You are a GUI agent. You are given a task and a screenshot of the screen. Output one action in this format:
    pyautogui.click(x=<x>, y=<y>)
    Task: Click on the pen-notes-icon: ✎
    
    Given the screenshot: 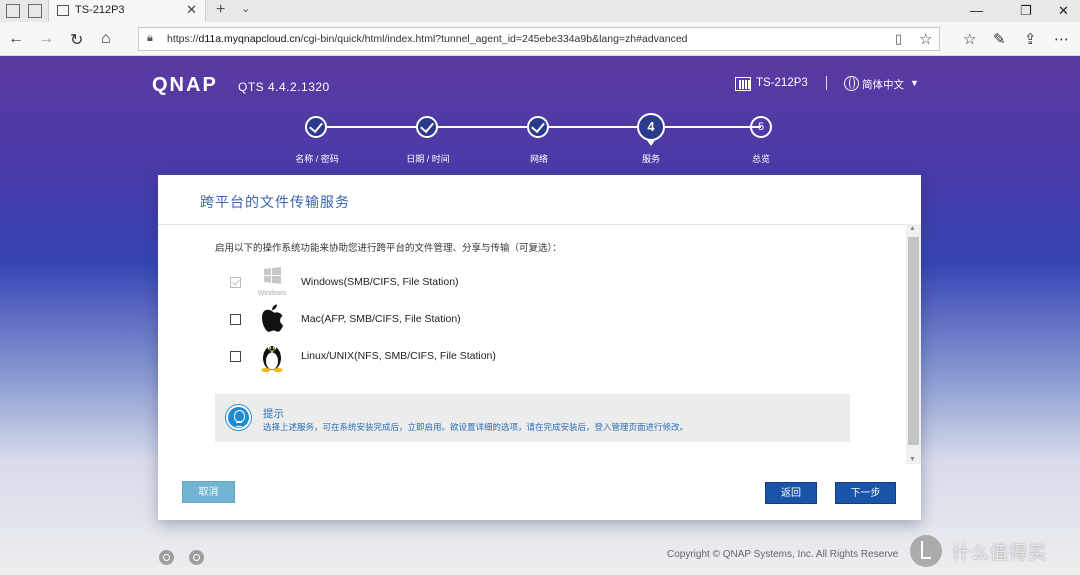 What is the action you would take?
    pyautogui.click(x=999, y=39)
    